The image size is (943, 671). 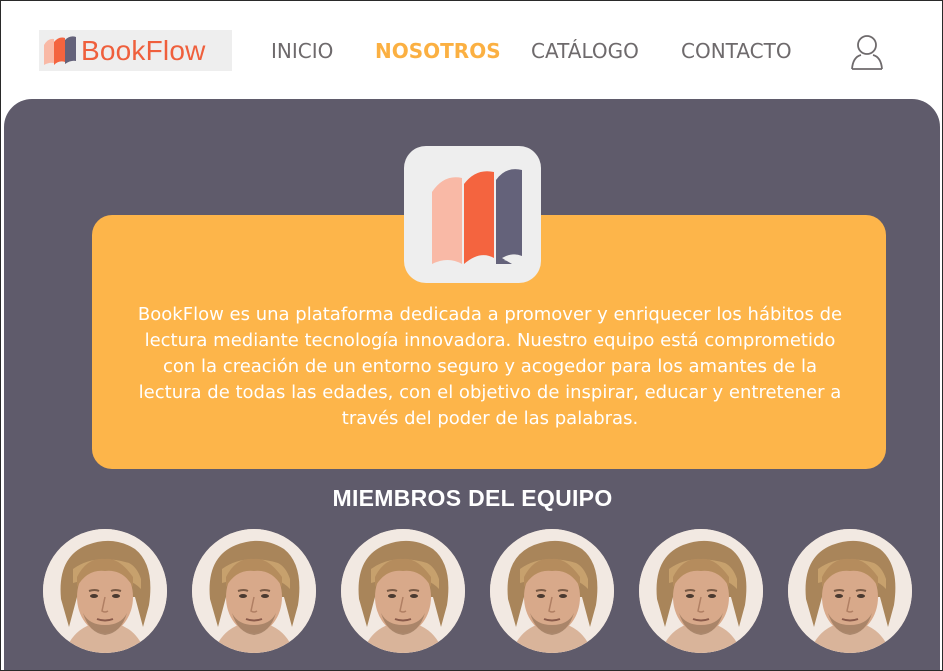 I want to click on brand-logo: BookFlow, so click(x=135, y=50).